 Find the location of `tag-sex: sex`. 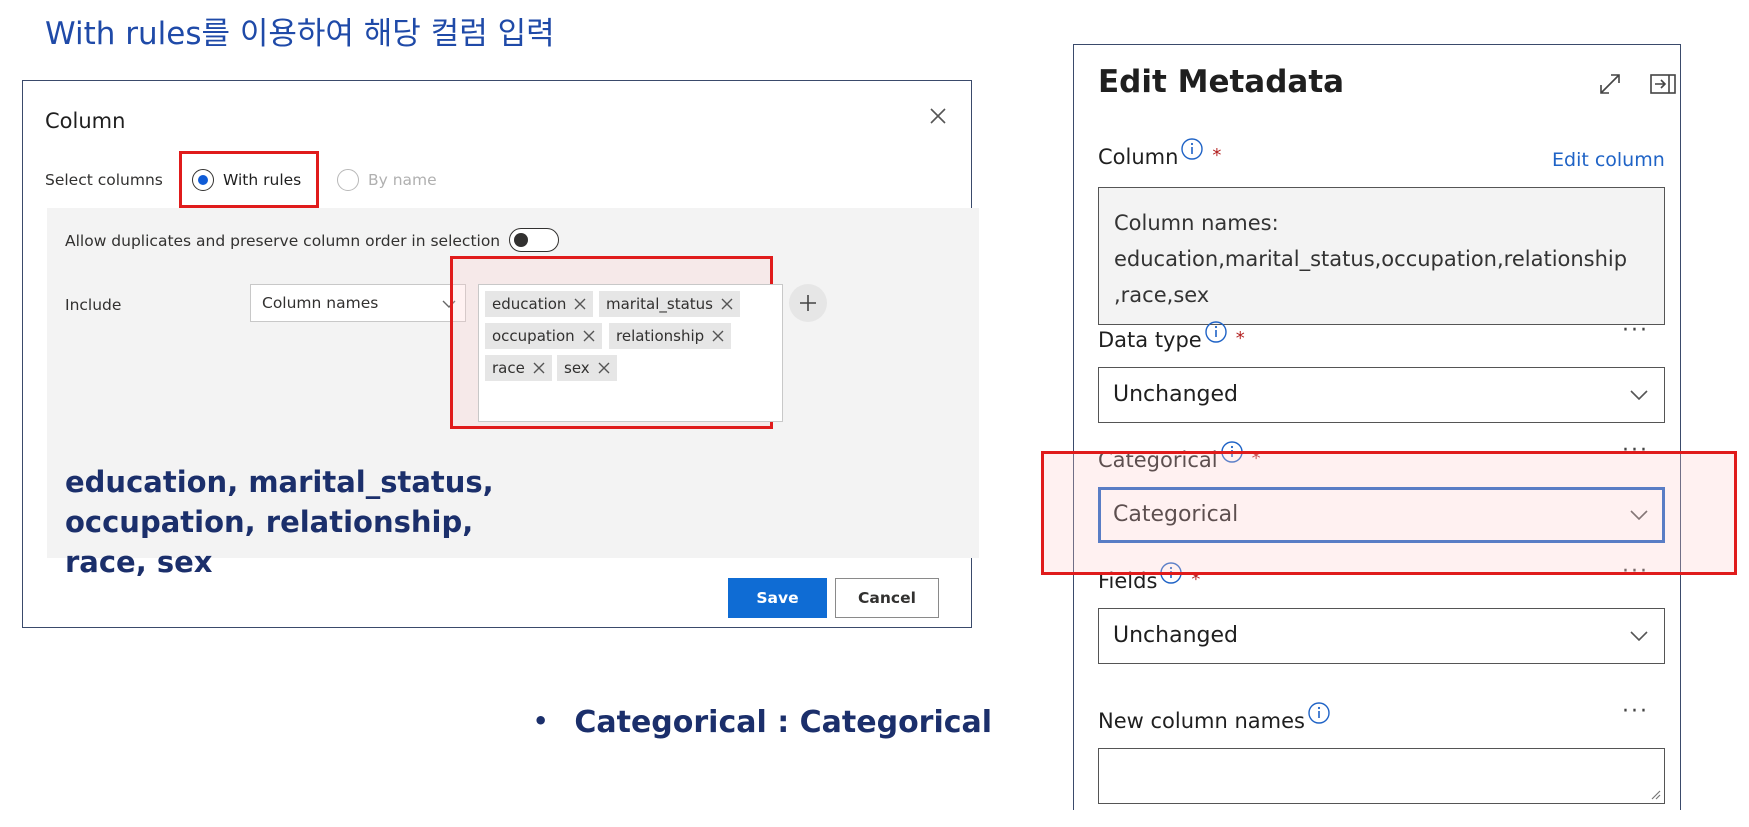

tag-sex: sex is located at coordinates (587, 368).